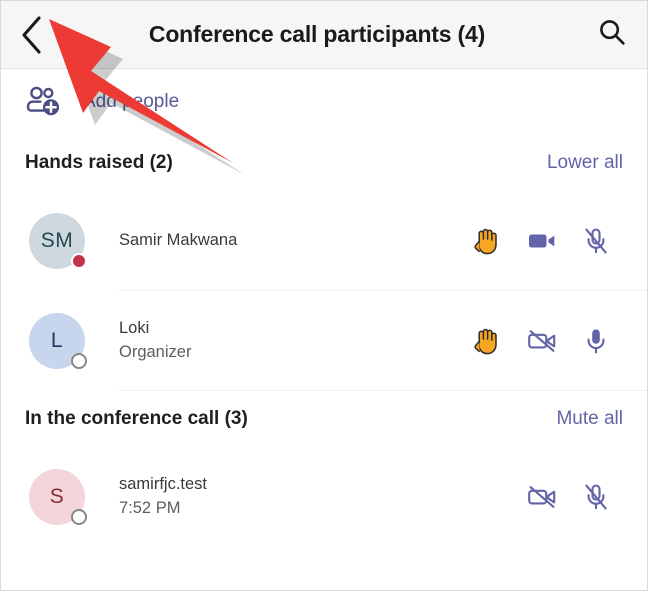 The image size is (648, 591). I want to click on add-people-icon, so click(44, 102).